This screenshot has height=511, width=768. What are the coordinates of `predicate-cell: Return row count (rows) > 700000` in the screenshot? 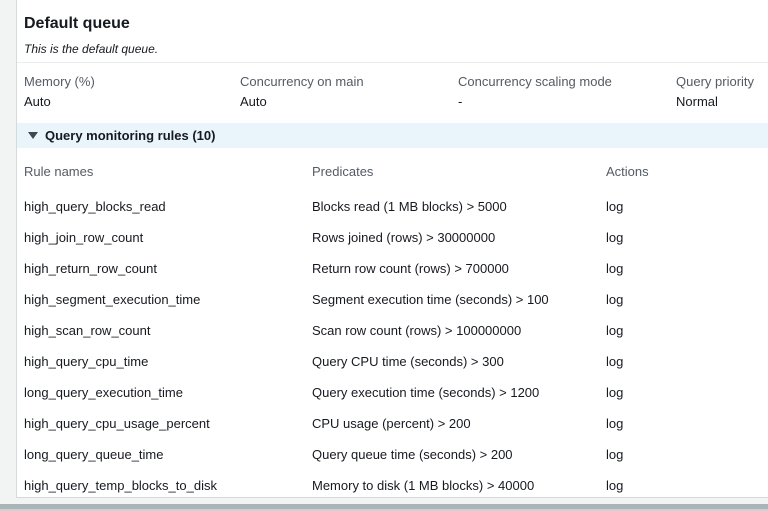 It's located at (410, 268).